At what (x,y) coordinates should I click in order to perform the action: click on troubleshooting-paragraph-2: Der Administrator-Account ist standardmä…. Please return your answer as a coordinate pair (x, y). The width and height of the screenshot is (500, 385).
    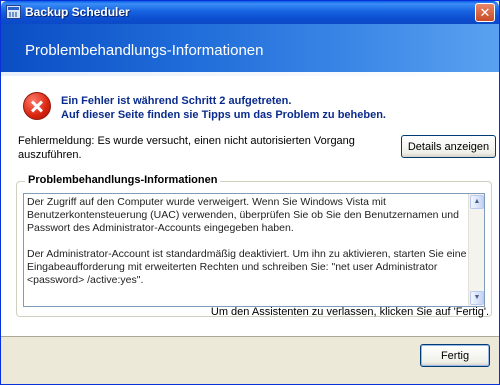
    Looking at the image, I should click on (247, 267).